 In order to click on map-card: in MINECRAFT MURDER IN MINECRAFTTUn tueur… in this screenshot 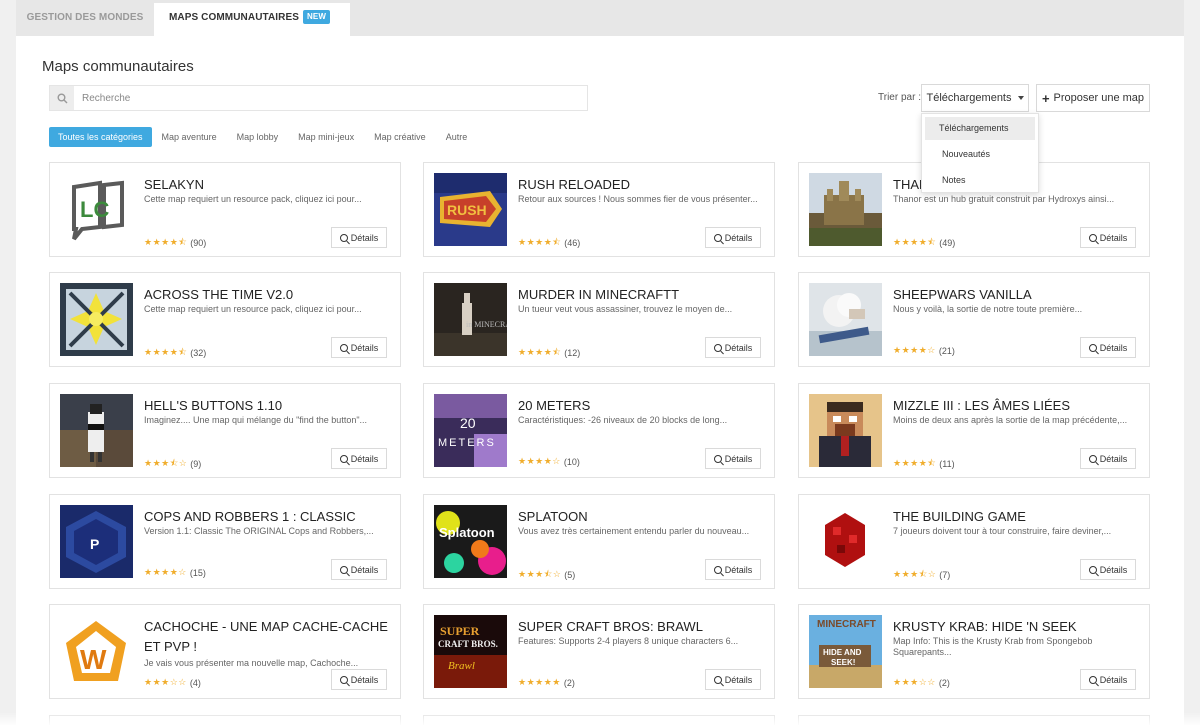, I will do `click(599, 319)`.